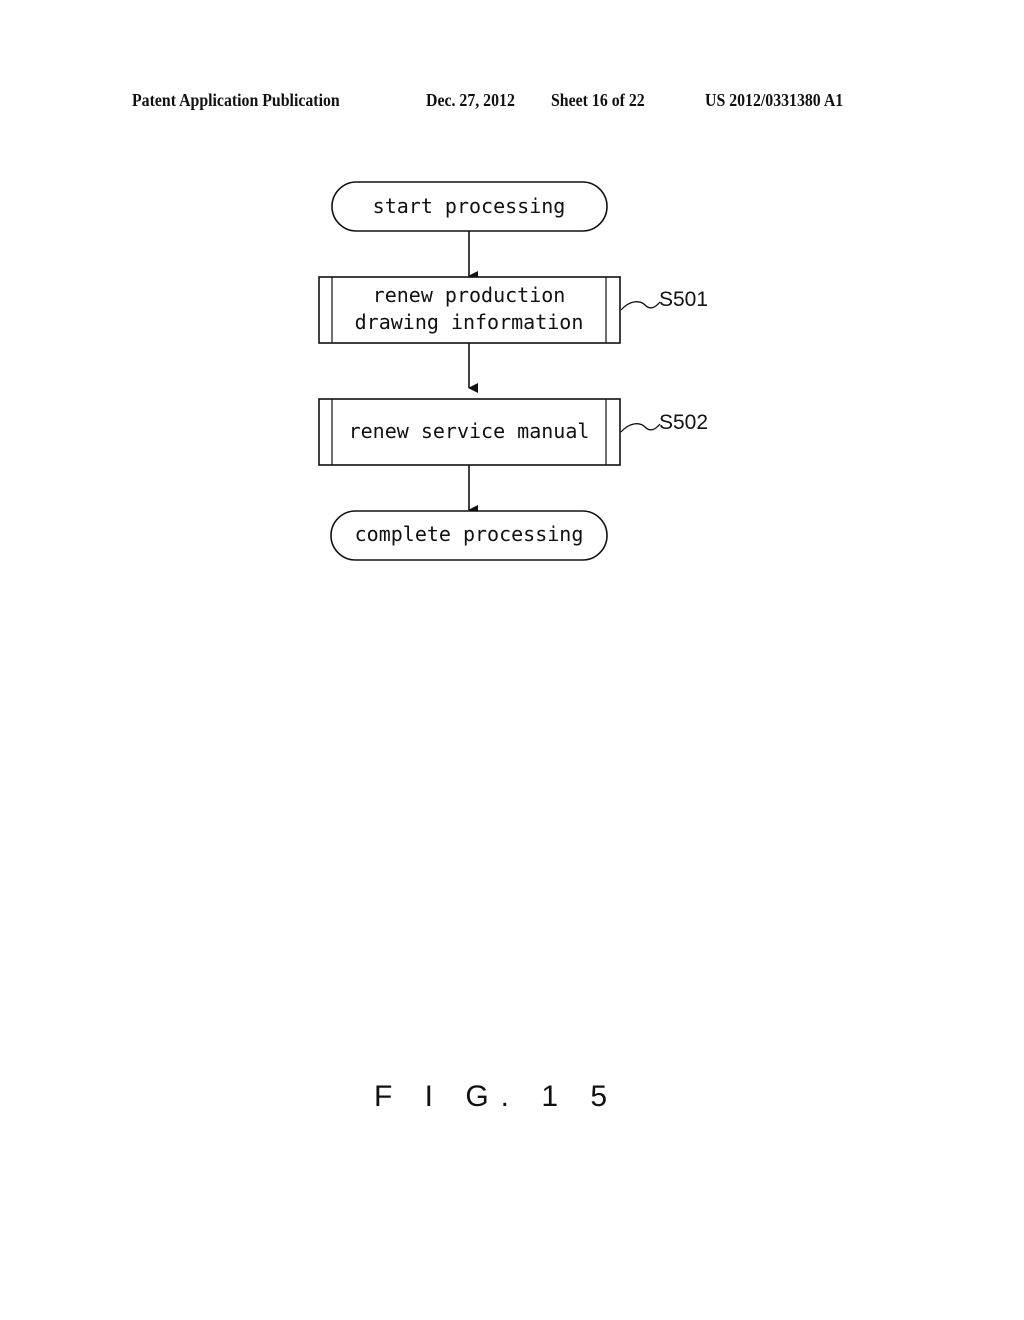 The image size is (1024, 1320). What do you see at coordinates (497, 1096) in the screenshot?
I see `figure-label: F I G. 1 5` at bounding box center [497, 1096].